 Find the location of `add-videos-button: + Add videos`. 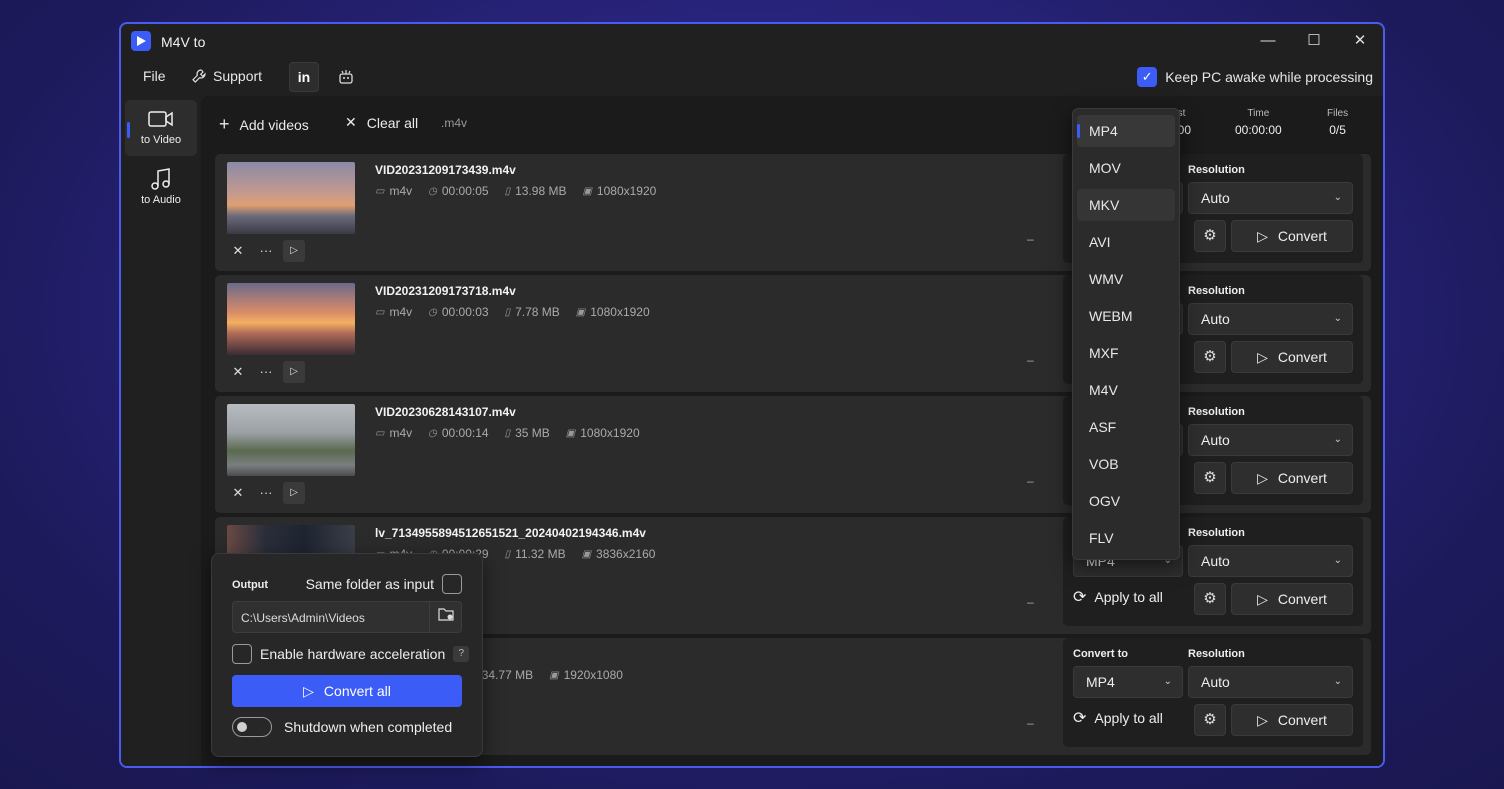

add-videos-button: + Add videos is located at coordinates (264, 124).